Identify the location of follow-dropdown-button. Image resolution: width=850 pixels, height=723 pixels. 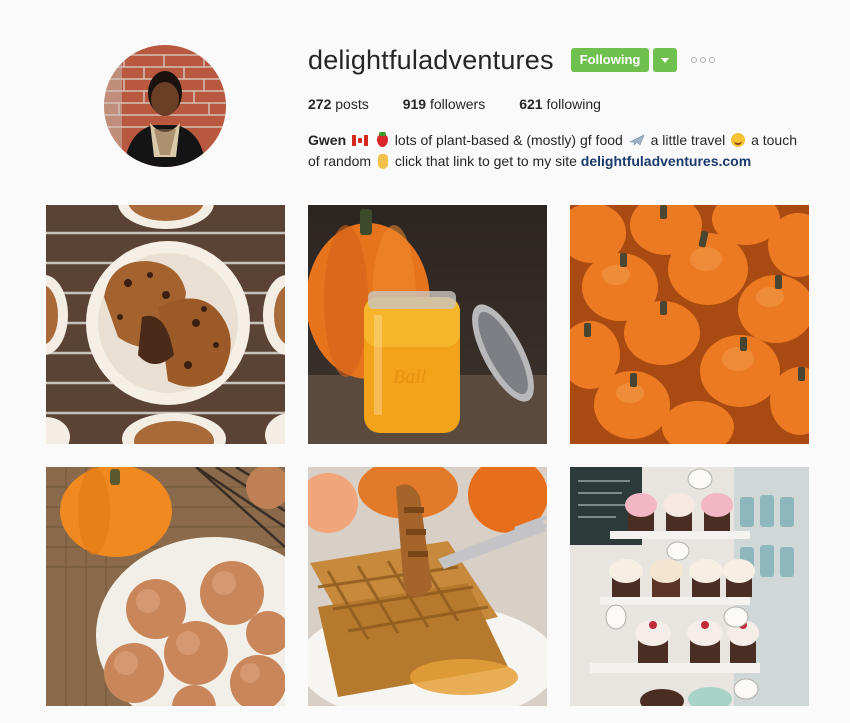
(665, 60).